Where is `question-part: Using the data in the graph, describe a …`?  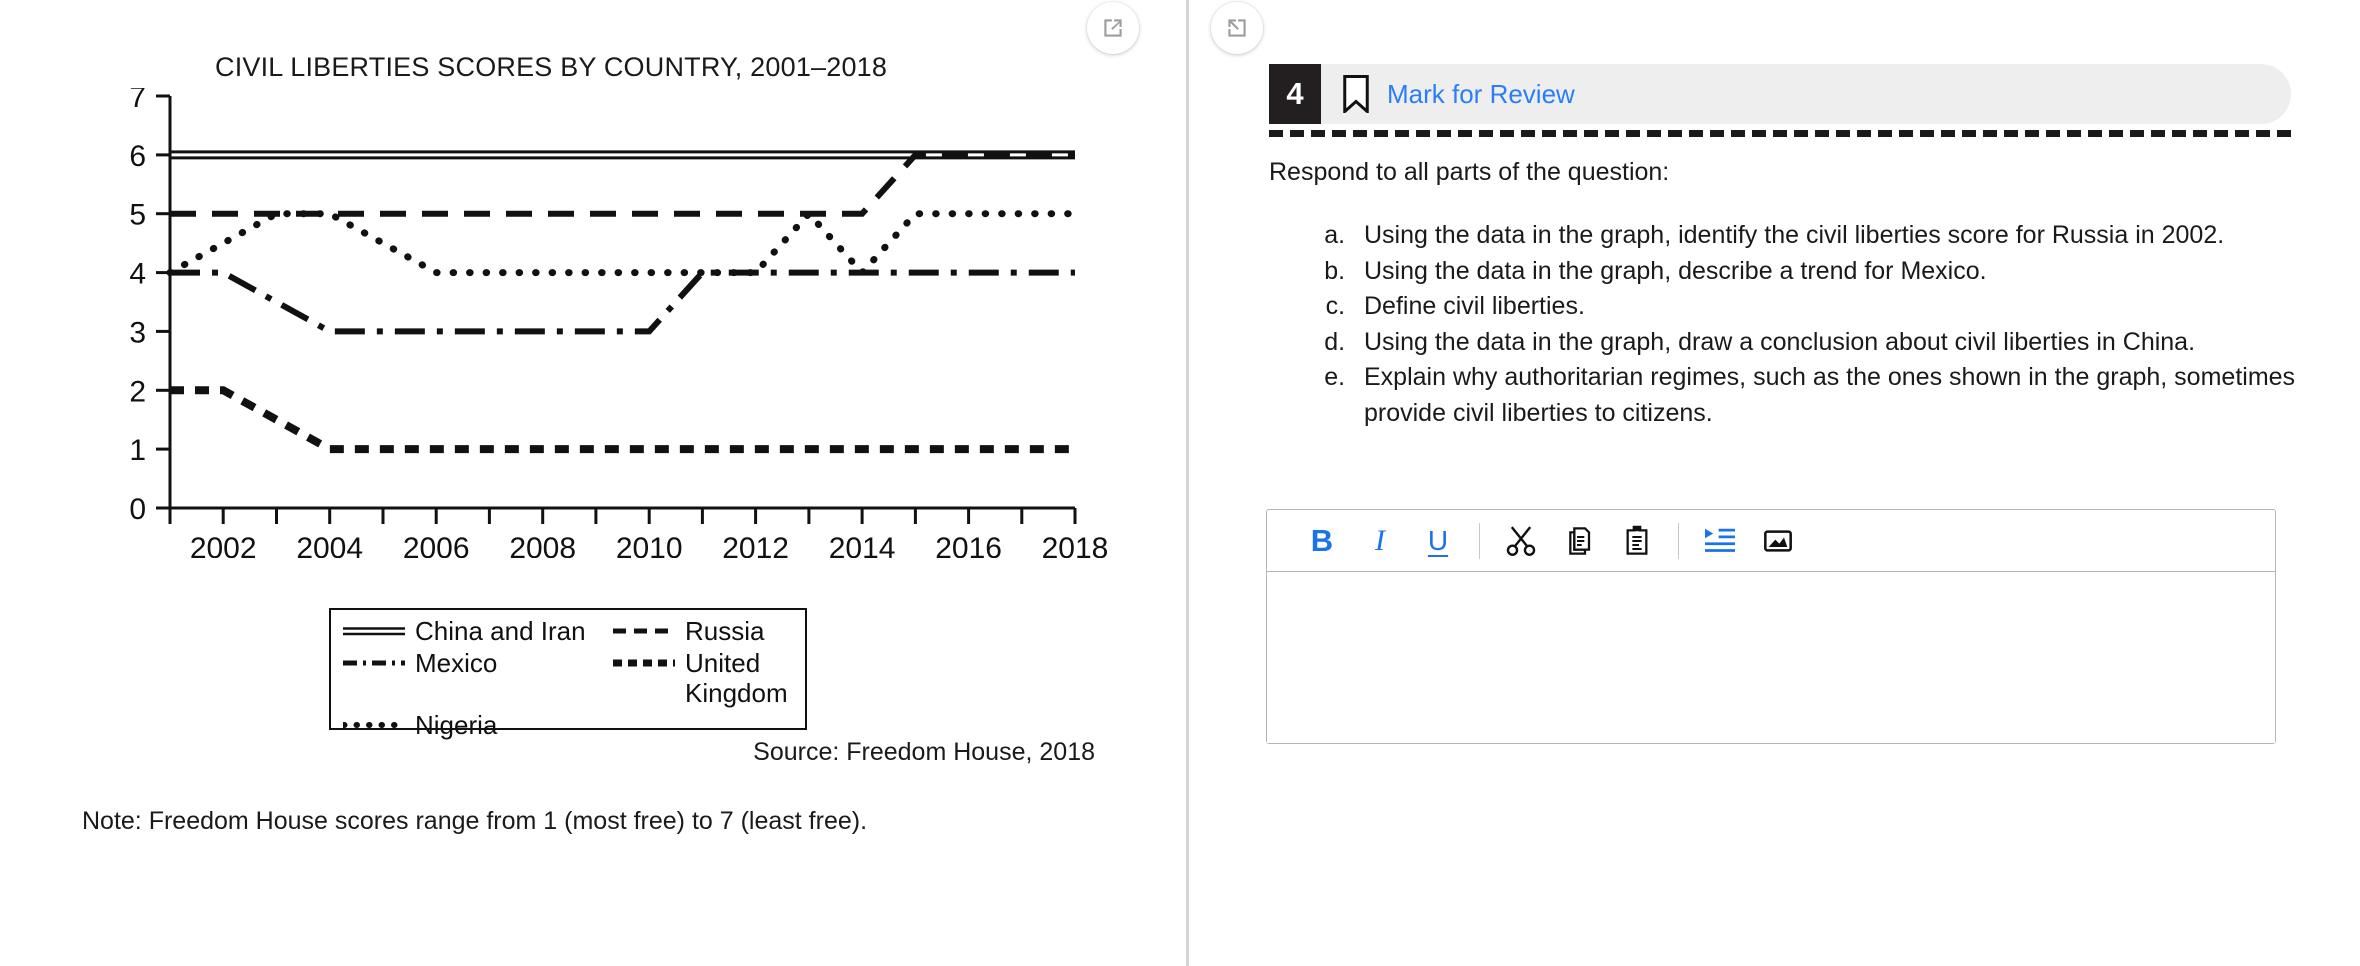 question-part: Using the data in the graph, describe a … is located at coordinates (1831, 272).